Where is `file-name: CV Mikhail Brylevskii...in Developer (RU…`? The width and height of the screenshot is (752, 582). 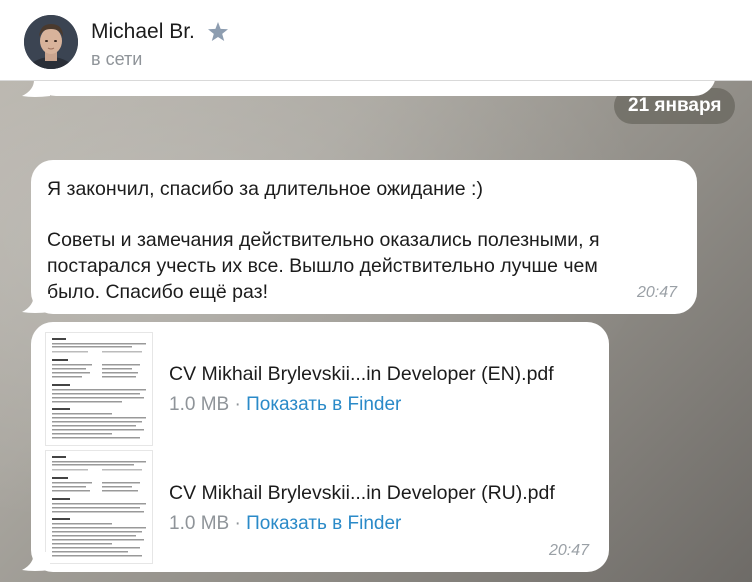 file-name: CV Mikhail Brylevskii...in Developer (RU… is located at coordinates (362, 493).